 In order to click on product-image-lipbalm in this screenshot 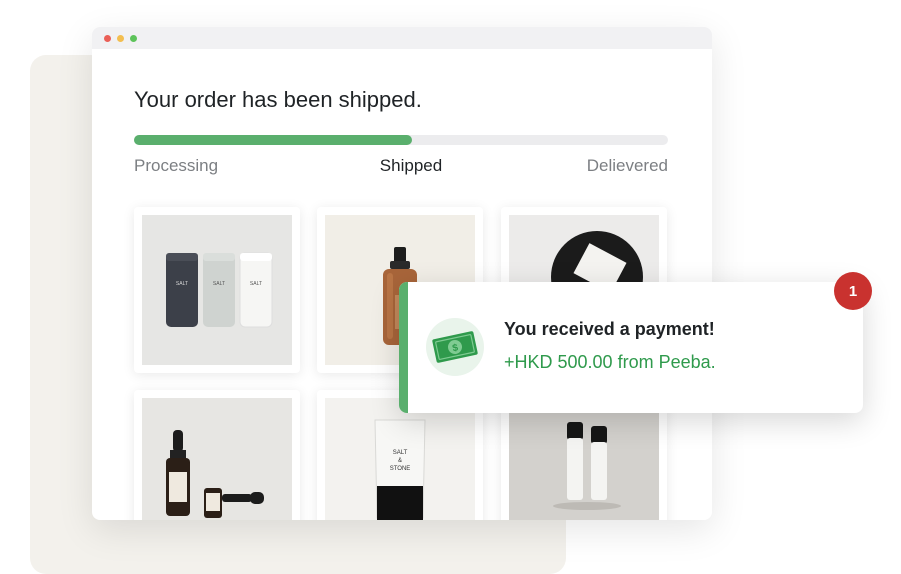, I will do `click(584, 459)`.